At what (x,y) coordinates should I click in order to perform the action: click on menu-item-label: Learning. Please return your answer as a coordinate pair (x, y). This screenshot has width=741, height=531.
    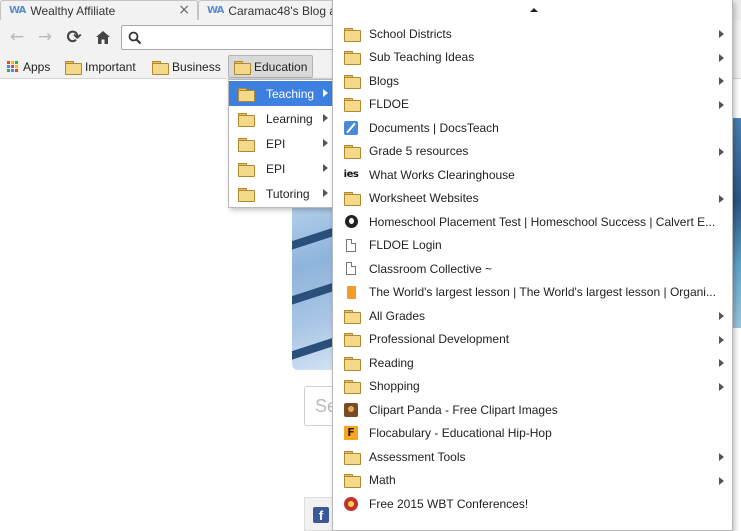
    Looking at the image, I should click on (289, 118).